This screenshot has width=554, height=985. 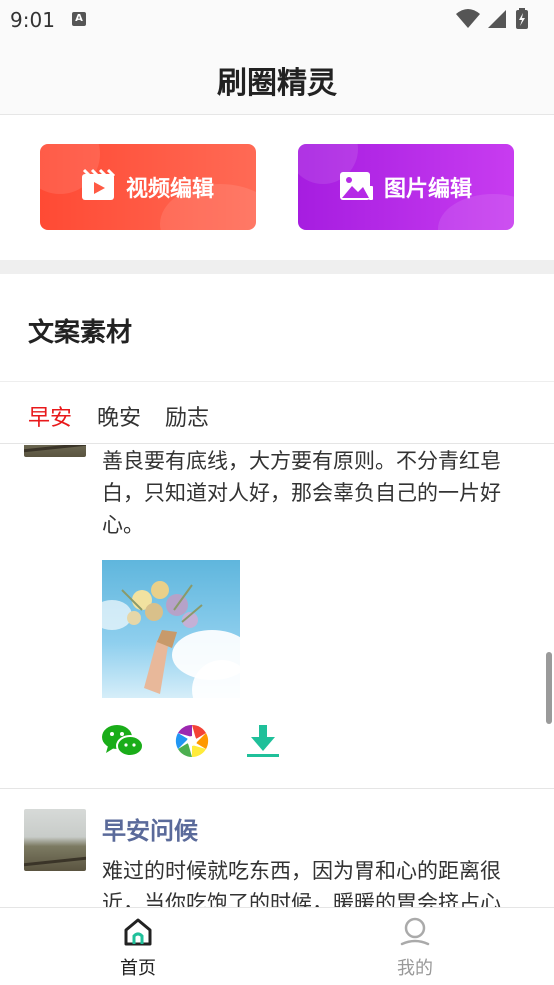 I want to click on page-title: 刷圈精灵, so click(x=277, y=83).